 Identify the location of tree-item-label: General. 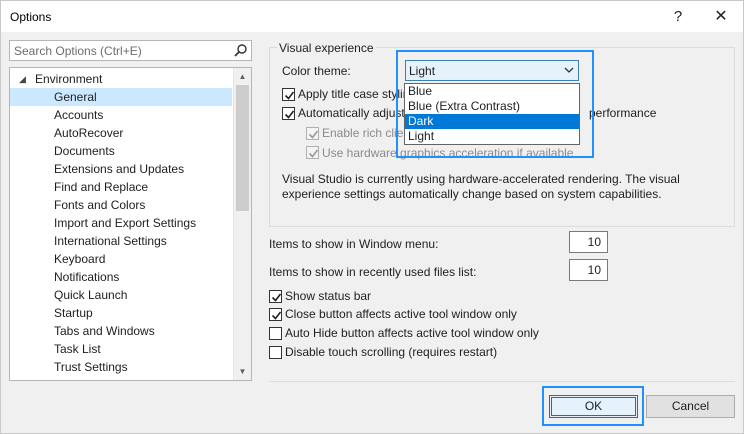
(75, 97).